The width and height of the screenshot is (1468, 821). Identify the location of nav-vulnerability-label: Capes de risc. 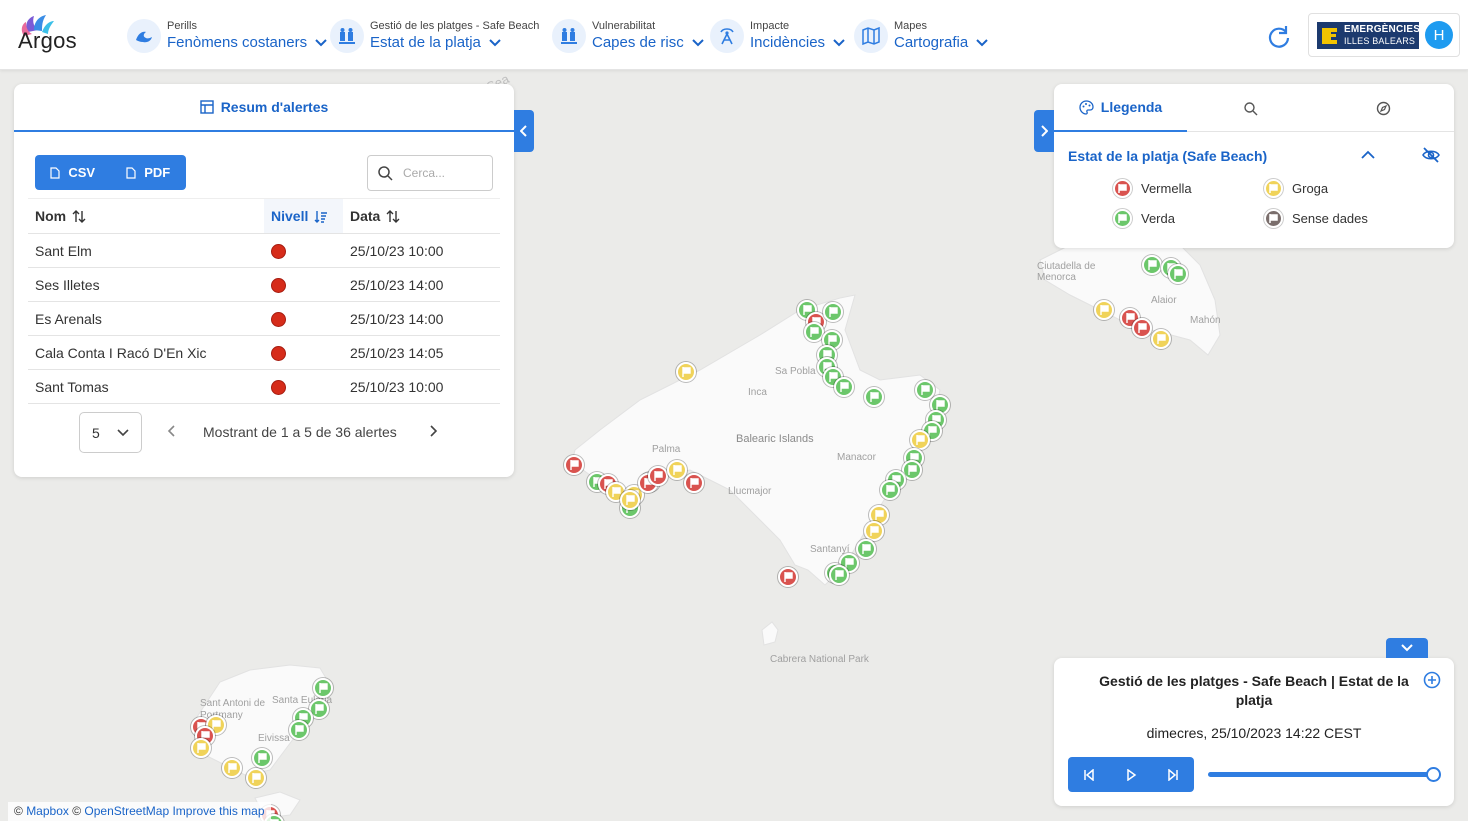
(638, 42).